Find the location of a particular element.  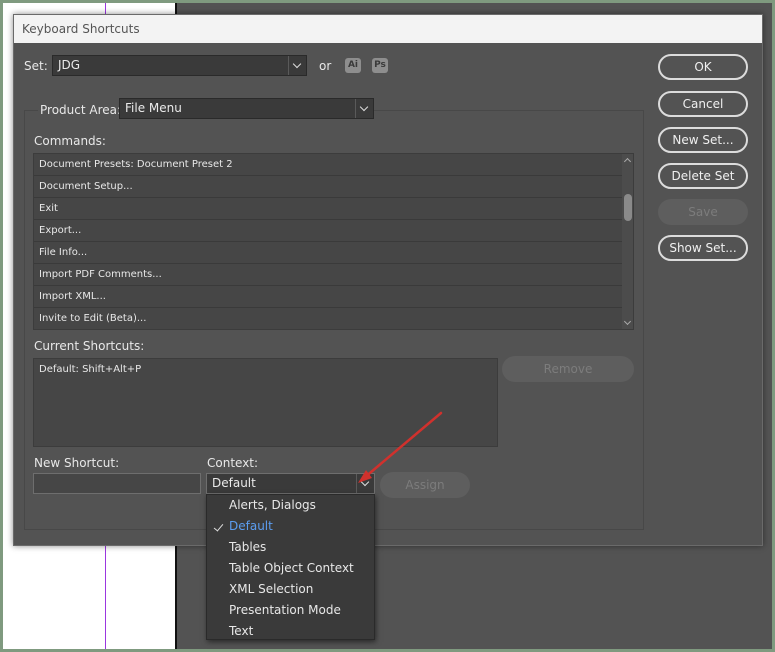

annotation-arrow-icon is located at coordinates (400, 447).